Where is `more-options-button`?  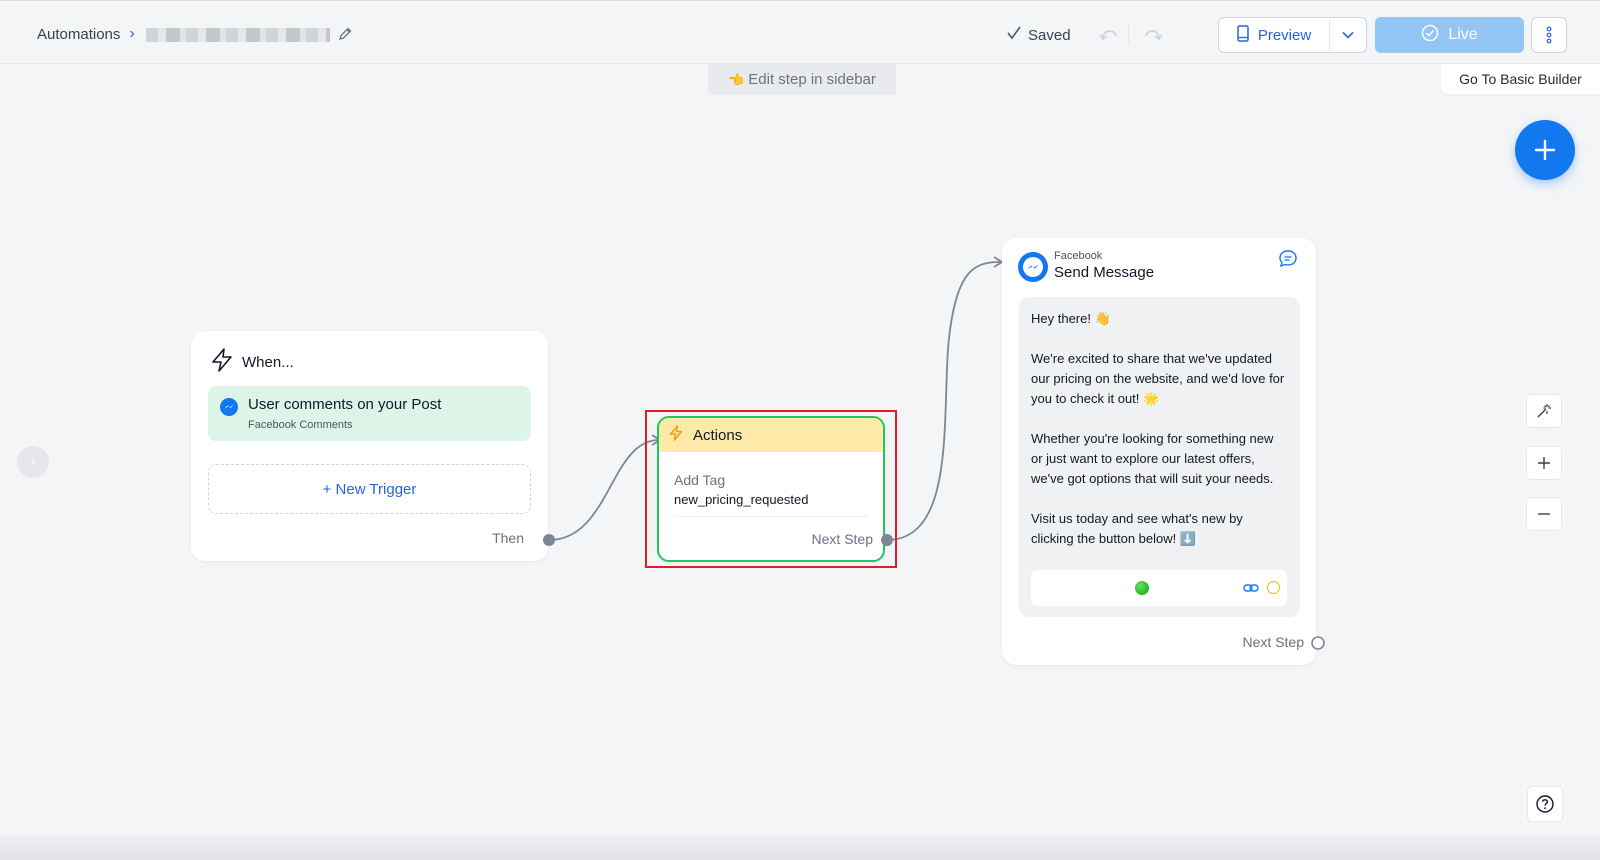
more-options-button is located at coordinates (1549, 35).